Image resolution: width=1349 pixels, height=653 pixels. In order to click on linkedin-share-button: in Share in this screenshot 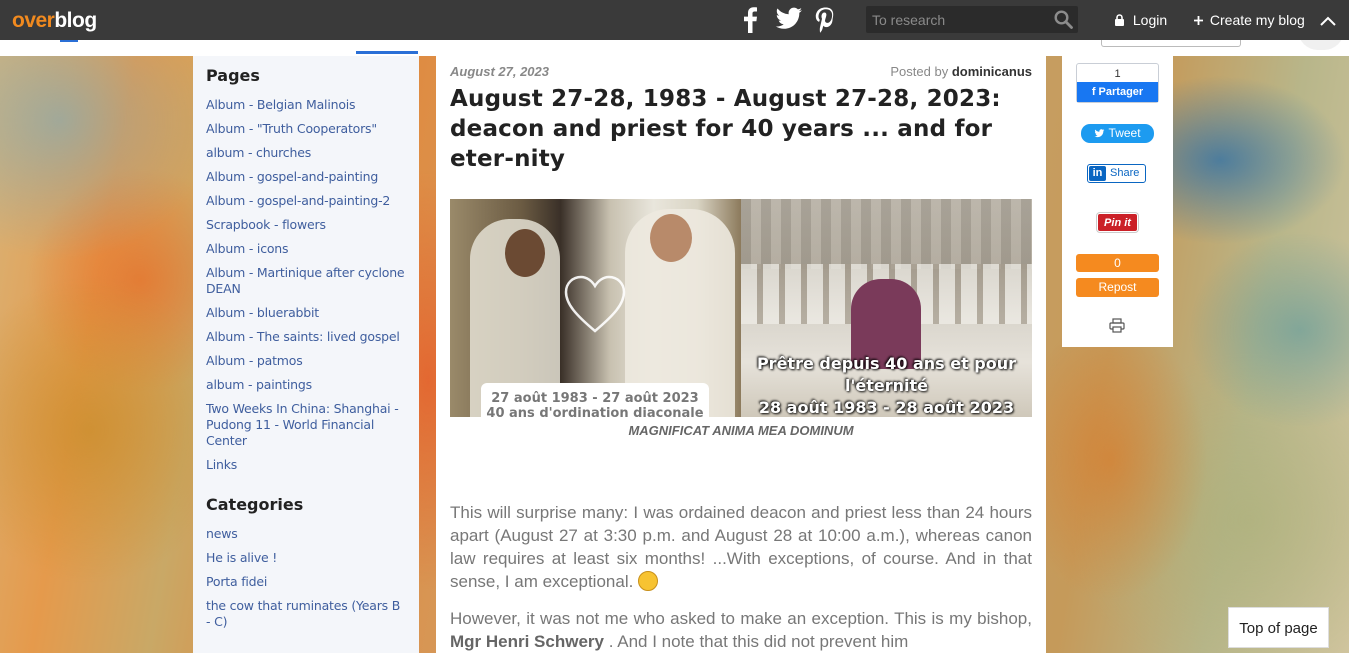, I will do `click(1116, 173)`.